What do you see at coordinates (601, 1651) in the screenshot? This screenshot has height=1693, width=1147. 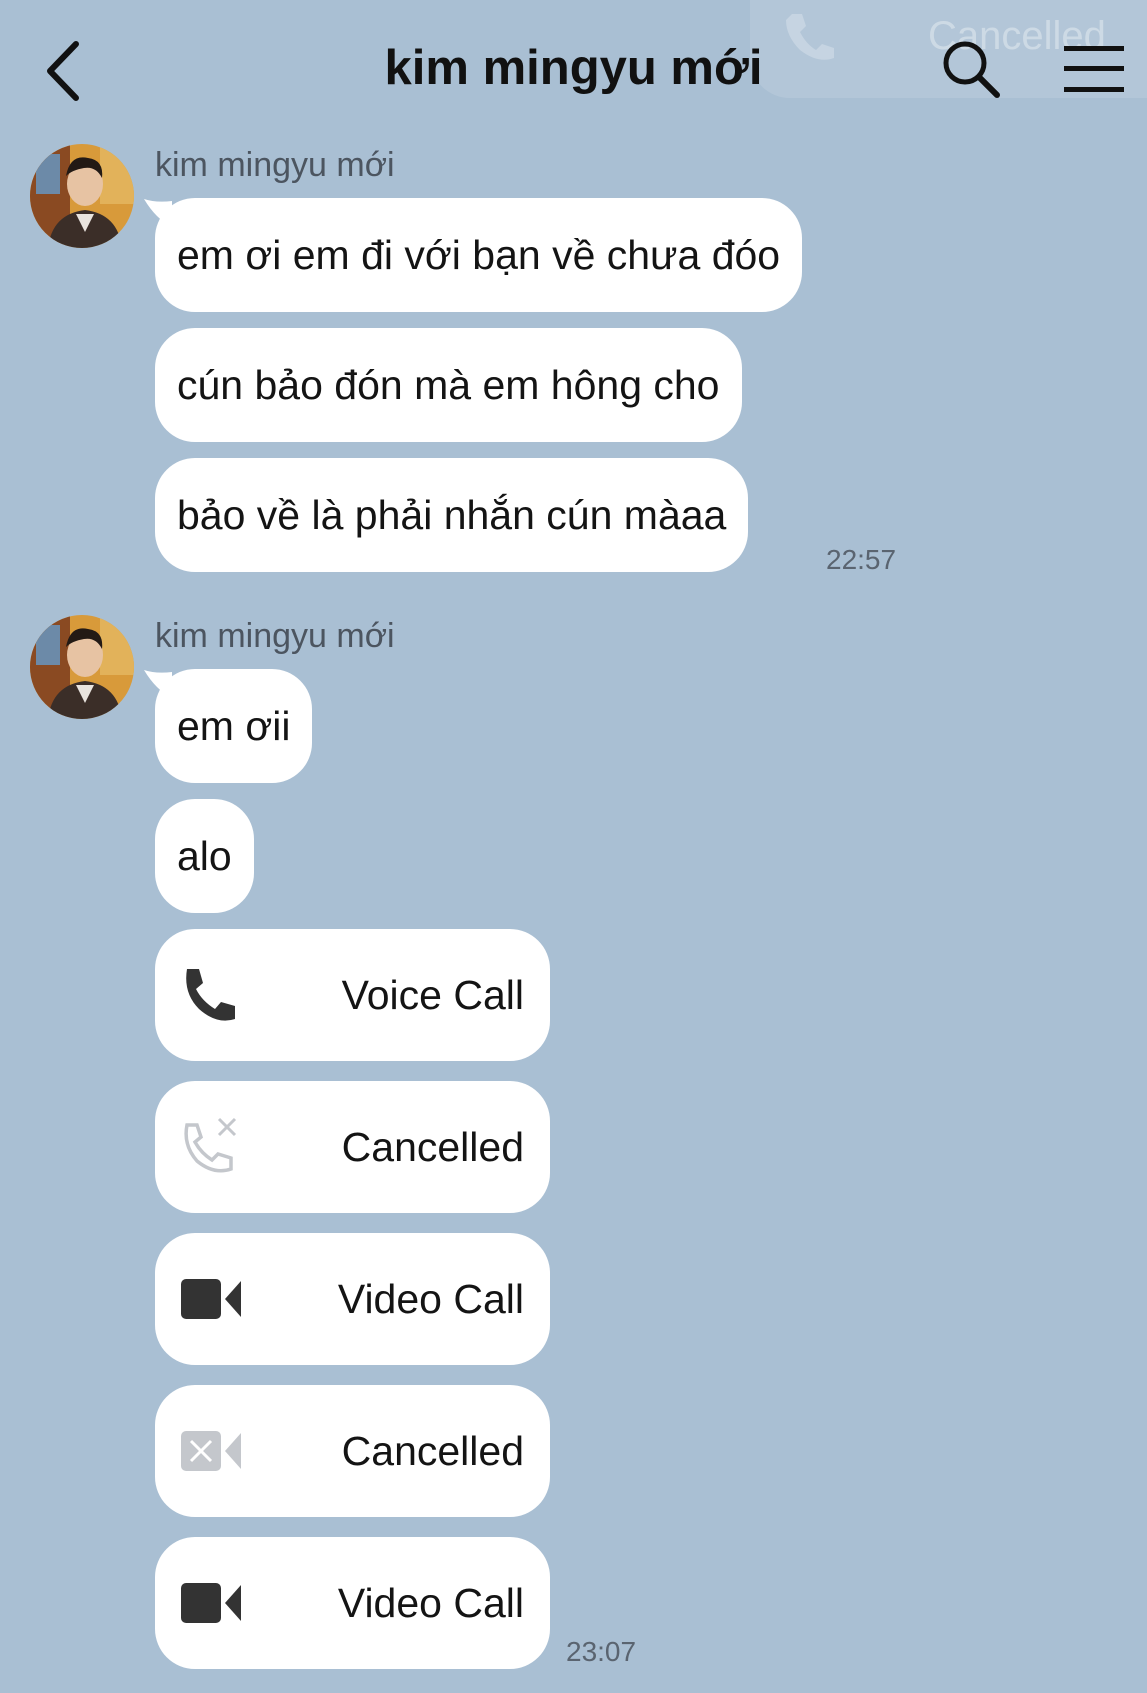 I see `message-timestamp: 23:07` at bounding box center [601, 1651].